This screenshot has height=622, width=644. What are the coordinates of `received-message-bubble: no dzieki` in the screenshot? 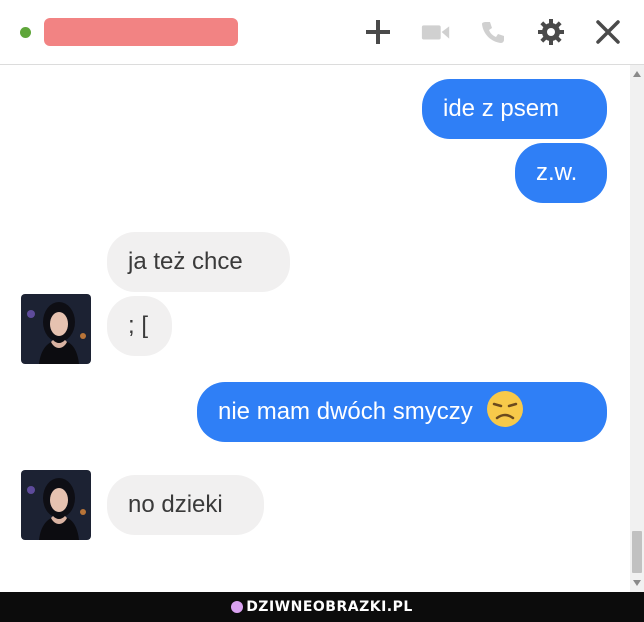 It's located at (185, 505).